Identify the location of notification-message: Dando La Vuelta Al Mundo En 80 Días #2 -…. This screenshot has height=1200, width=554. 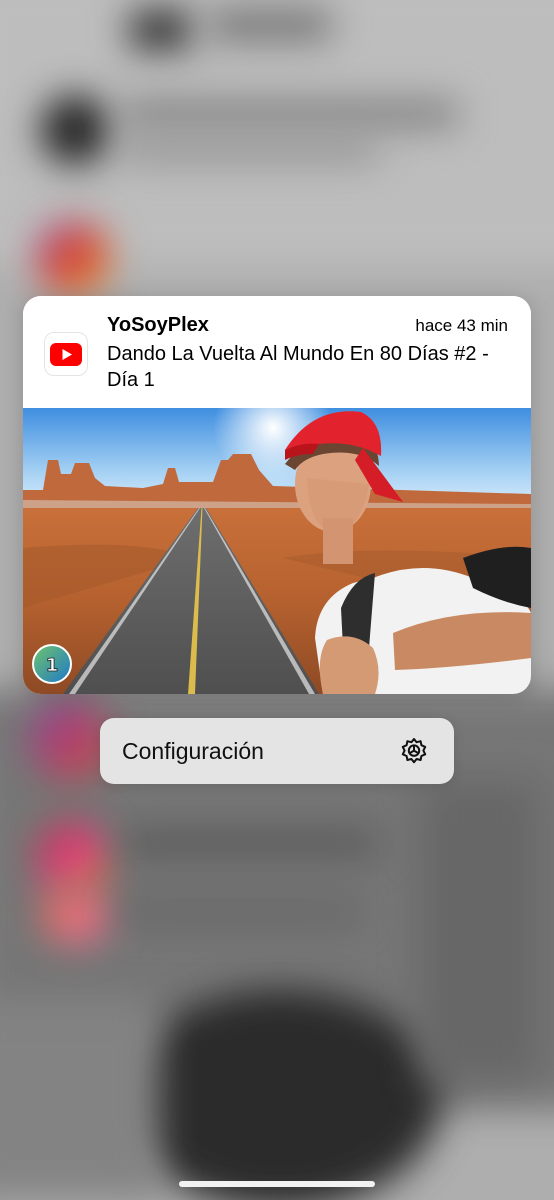
(298, 367).